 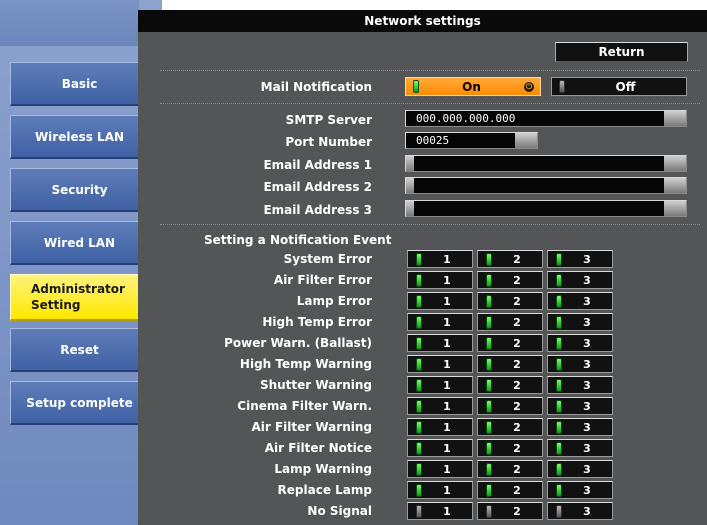 What do you see at coordinates (546, 163) in the screenshot?
I see `email-address-1-field` at bounding box center [546, 163].